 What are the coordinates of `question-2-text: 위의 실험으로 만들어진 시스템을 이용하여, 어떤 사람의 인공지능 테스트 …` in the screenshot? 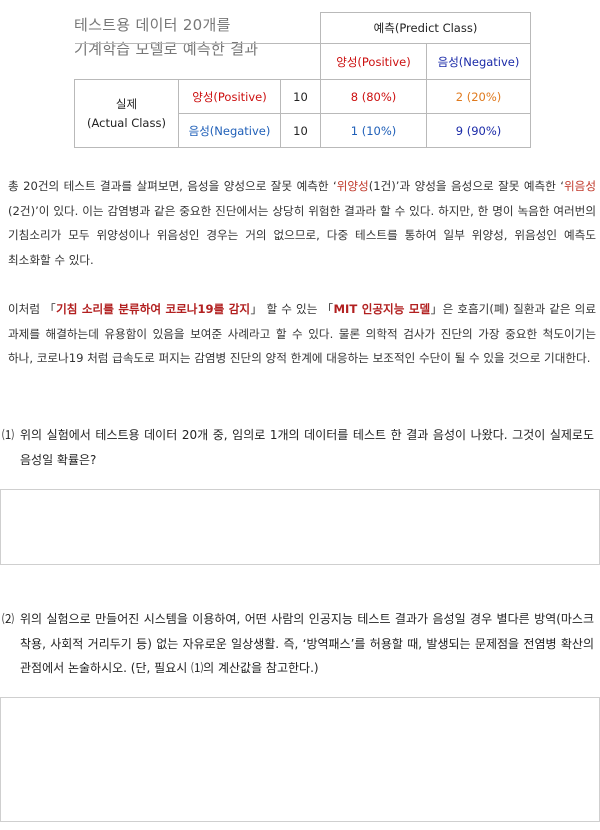 It's located at (307, 643).